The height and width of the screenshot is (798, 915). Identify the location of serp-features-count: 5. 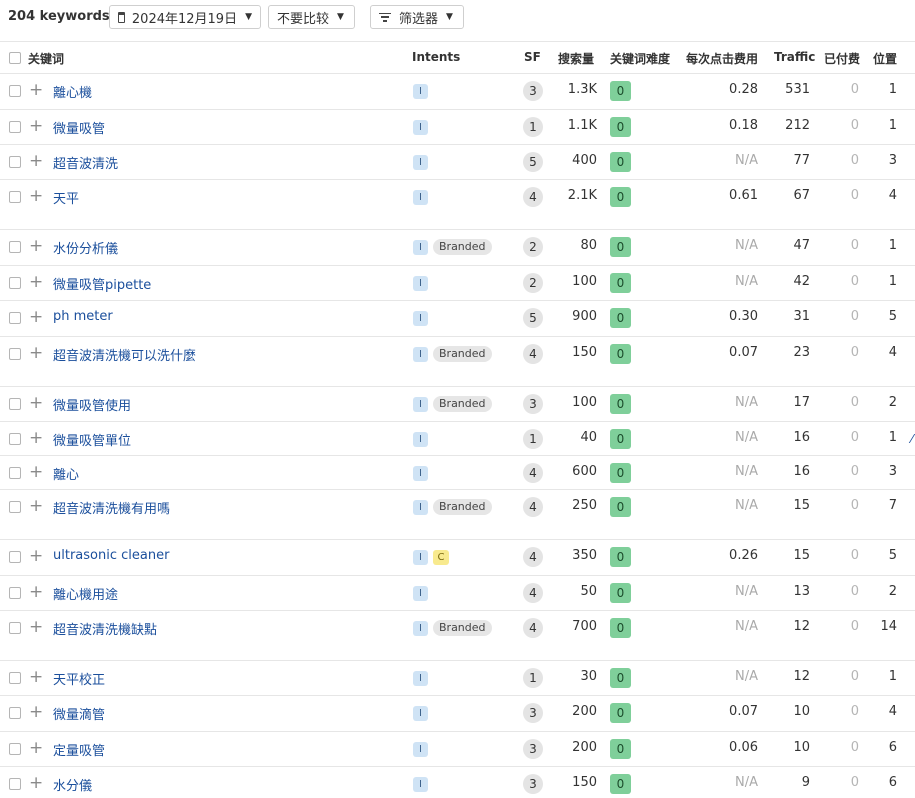
(533, 318).